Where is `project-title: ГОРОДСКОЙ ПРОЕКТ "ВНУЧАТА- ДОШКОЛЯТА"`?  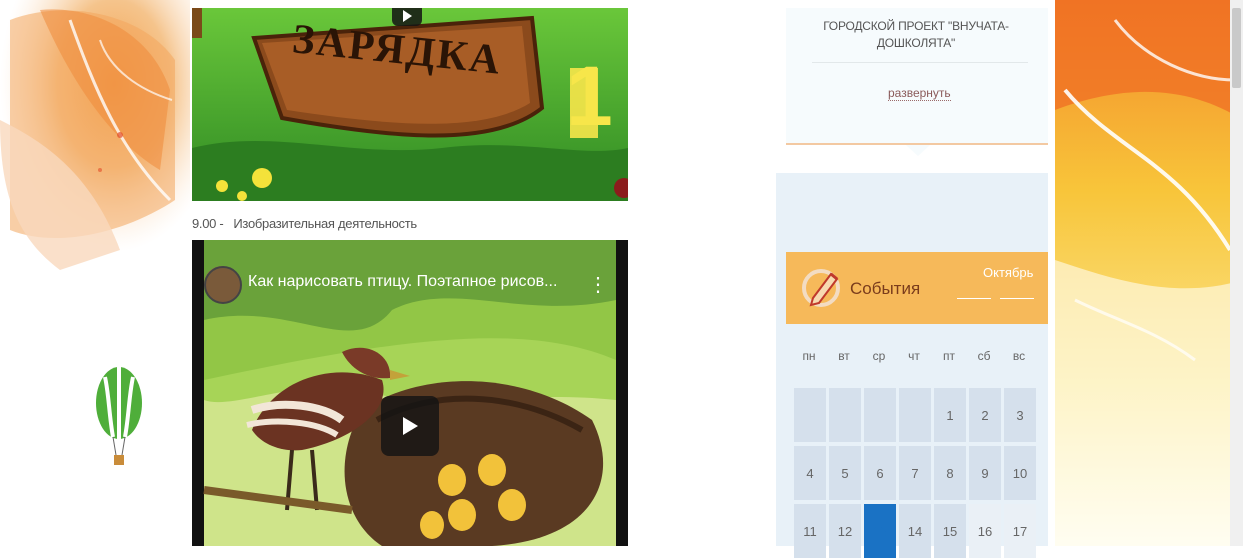 project-title: ГОРОДСКОЙ ПРОЕКТ "ВНУЧАТА- ДОШКОЛЯТА" is located at coordinates (916, 34).